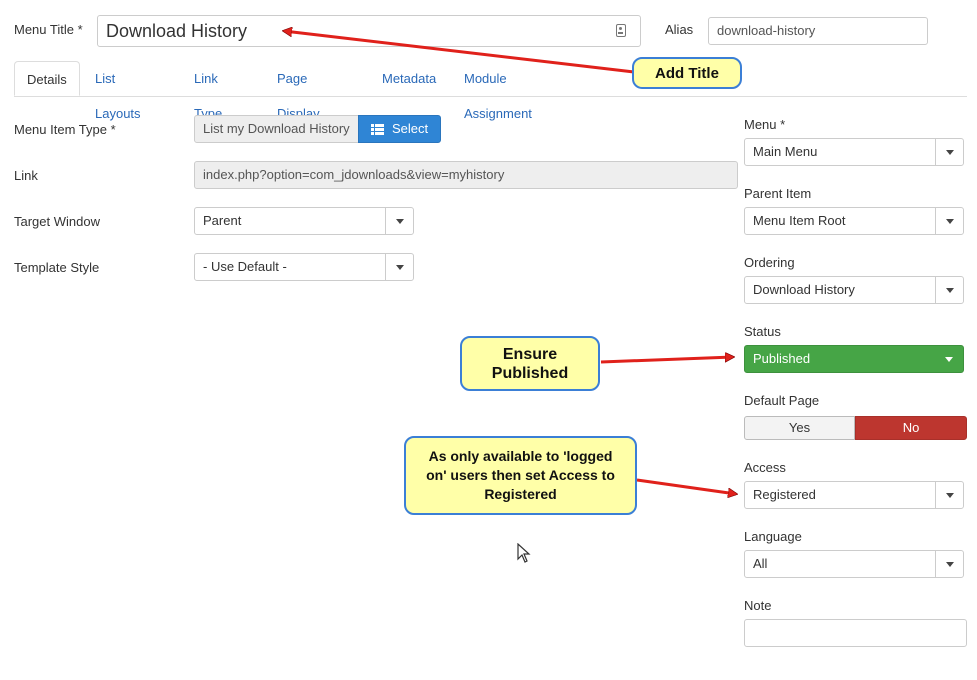 Image resolution: width=977 pixels, height=680 pixels. Describe the element at coordinates (459, 52) in the screenshot. I see `add-title-arrow` at that location.